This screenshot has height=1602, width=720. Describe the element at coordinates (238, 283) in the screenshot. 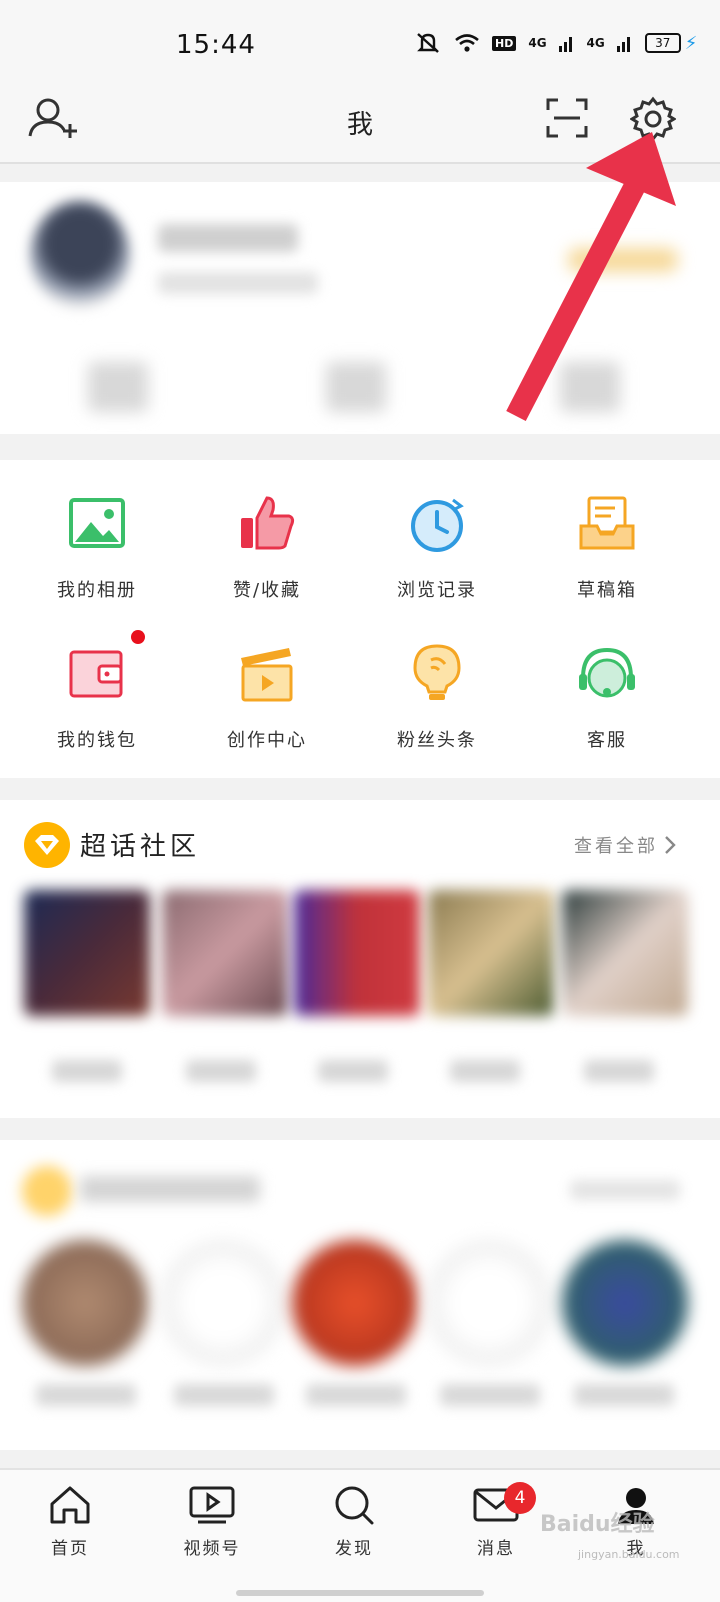

I see `profile-desc-blurred` at that location.